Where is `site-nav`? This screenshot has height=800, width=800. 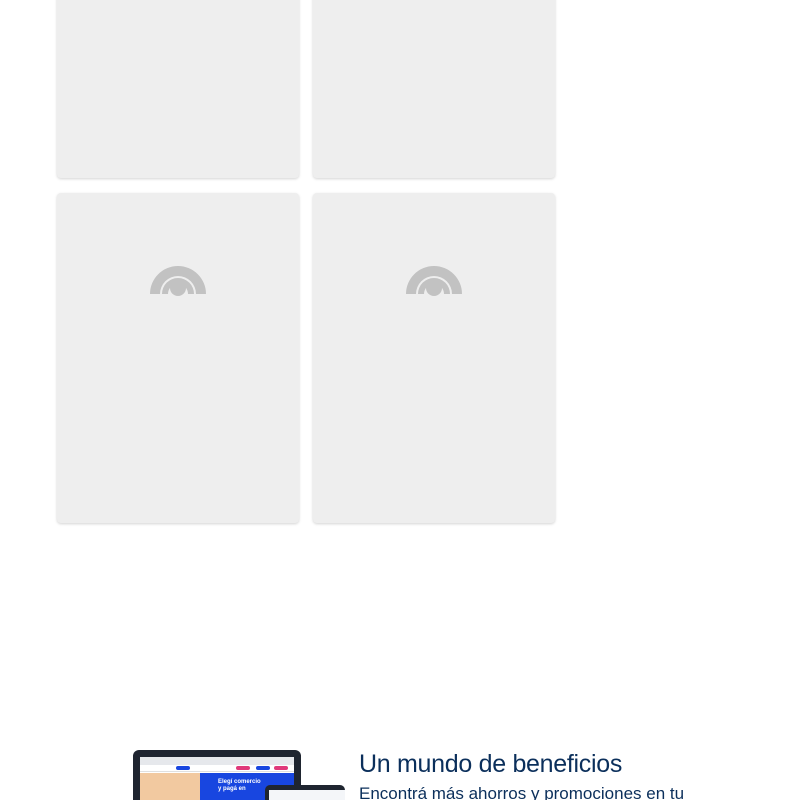 site-nav is located at coordinates (217, 768).